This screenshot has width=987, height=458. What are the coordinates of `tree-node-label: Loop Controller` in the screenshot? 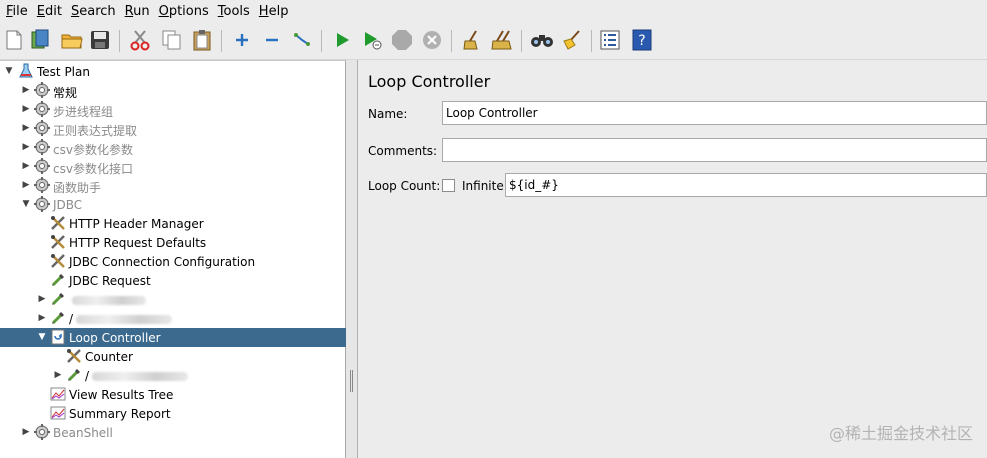 It's located at (115, 338).